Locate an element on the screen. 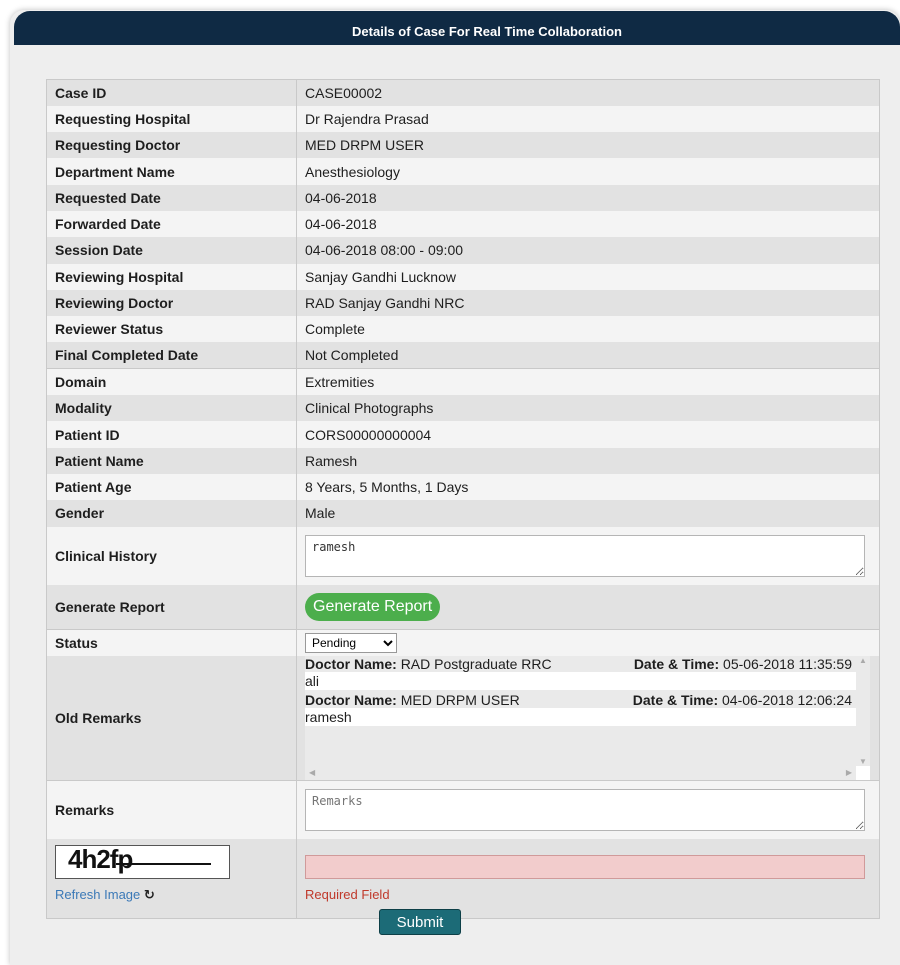 The image size is (900, 965). remarks-label: Remarks is located at coordinates (171, 809).